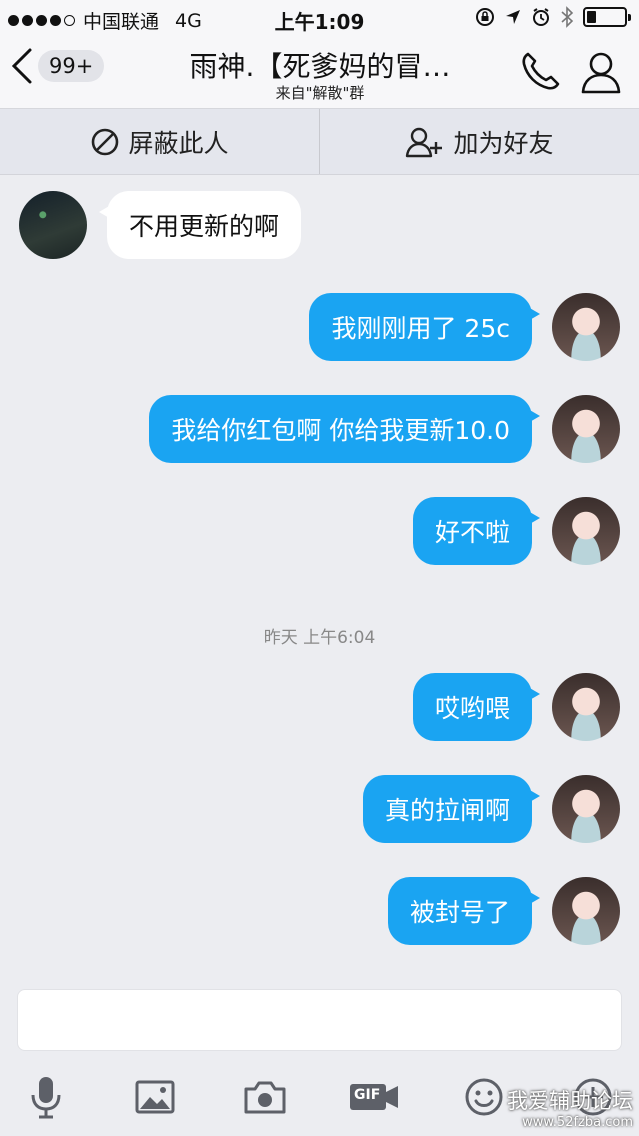 This screenshot has width=639, height=1136. I want to click on chevron-left-icon, so click(21, 66).